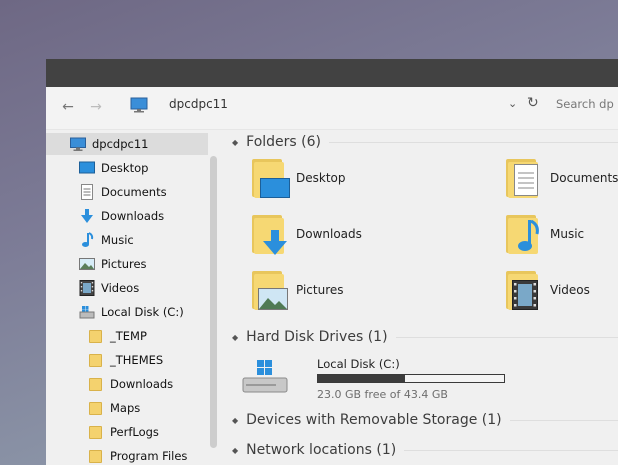 Image resolution: width=618 pixels, height=465 pixels. What do you see at coordinates (512, 103) in the screenshot?
I see `chevron-down-icon: ⌄` at bounding box center [512, 103].